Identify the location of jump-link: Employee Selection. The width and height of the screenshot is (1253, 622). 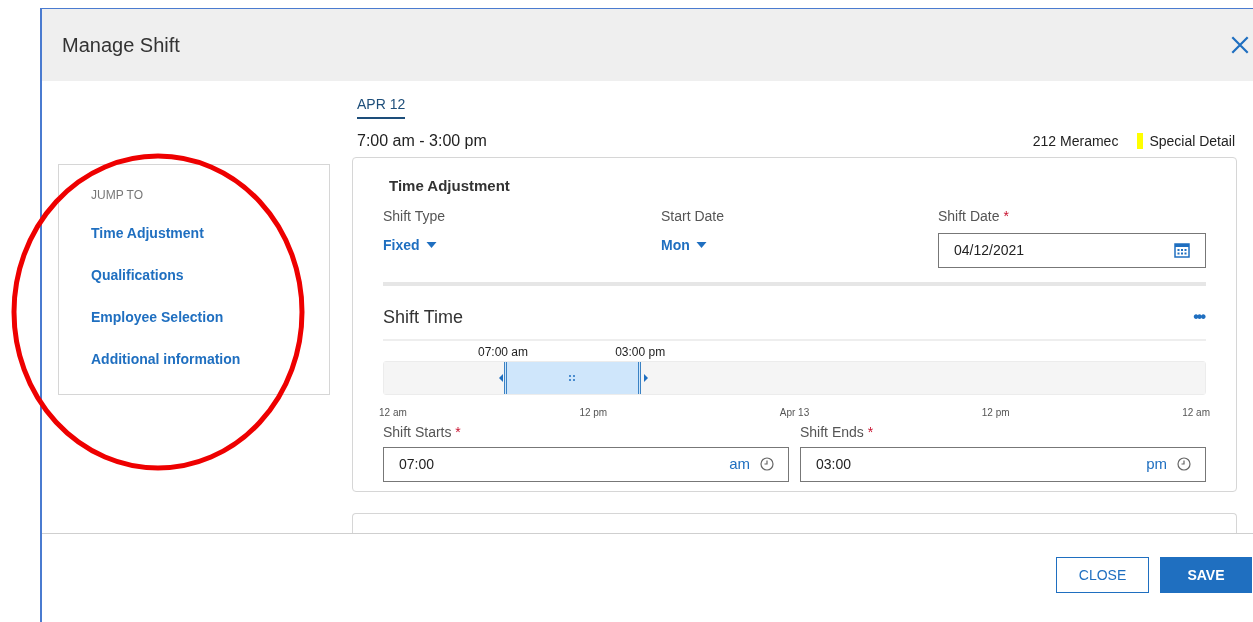
(157, 317).